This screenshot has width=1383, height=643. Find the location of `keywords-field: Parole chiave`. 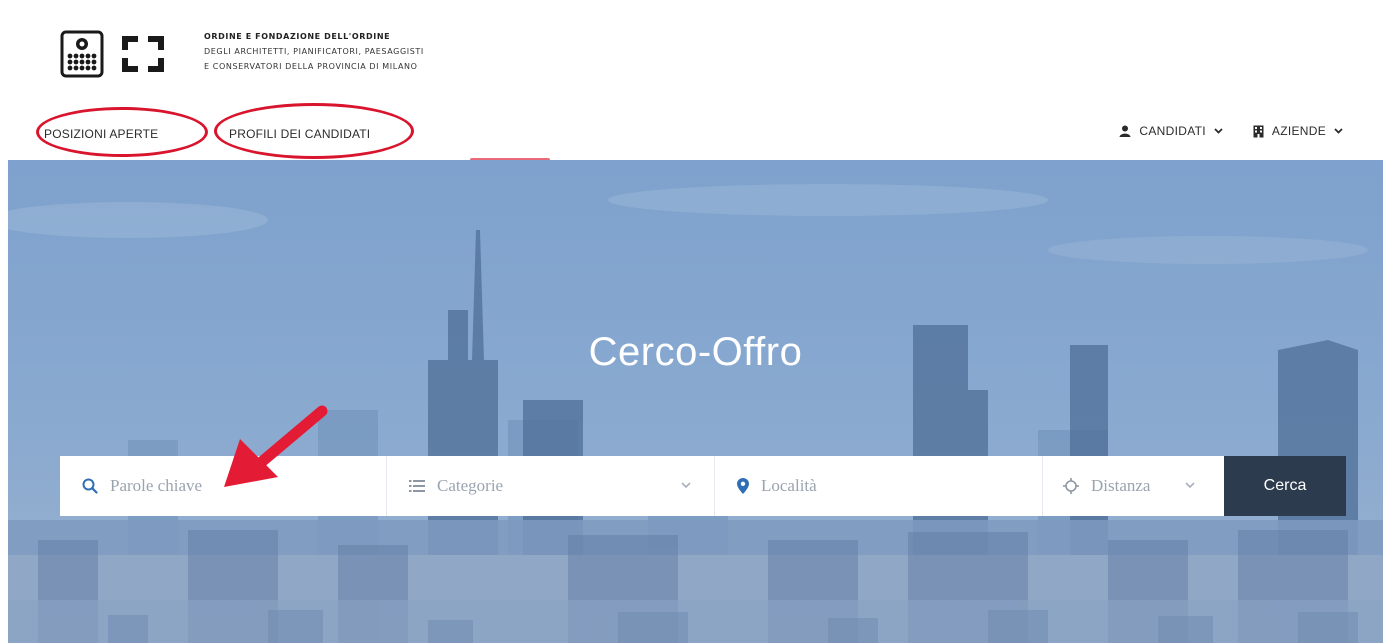

keywords-field: Parole chiave is located at coordinates (223, 486).